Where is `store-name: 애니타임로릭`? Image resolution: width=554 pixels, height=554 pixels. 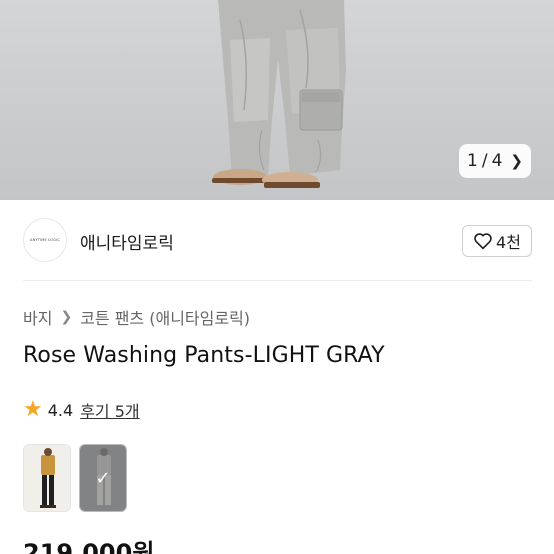
store-name: 애니타임로릭 is located at coordinates (127, 241).